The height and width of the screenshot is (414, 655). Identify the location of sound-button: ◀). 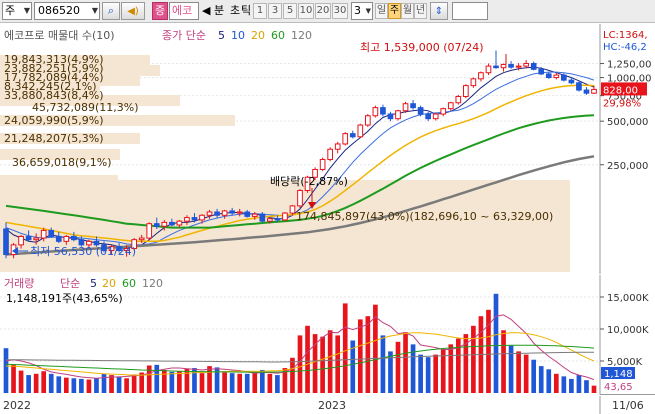
(133, 11).